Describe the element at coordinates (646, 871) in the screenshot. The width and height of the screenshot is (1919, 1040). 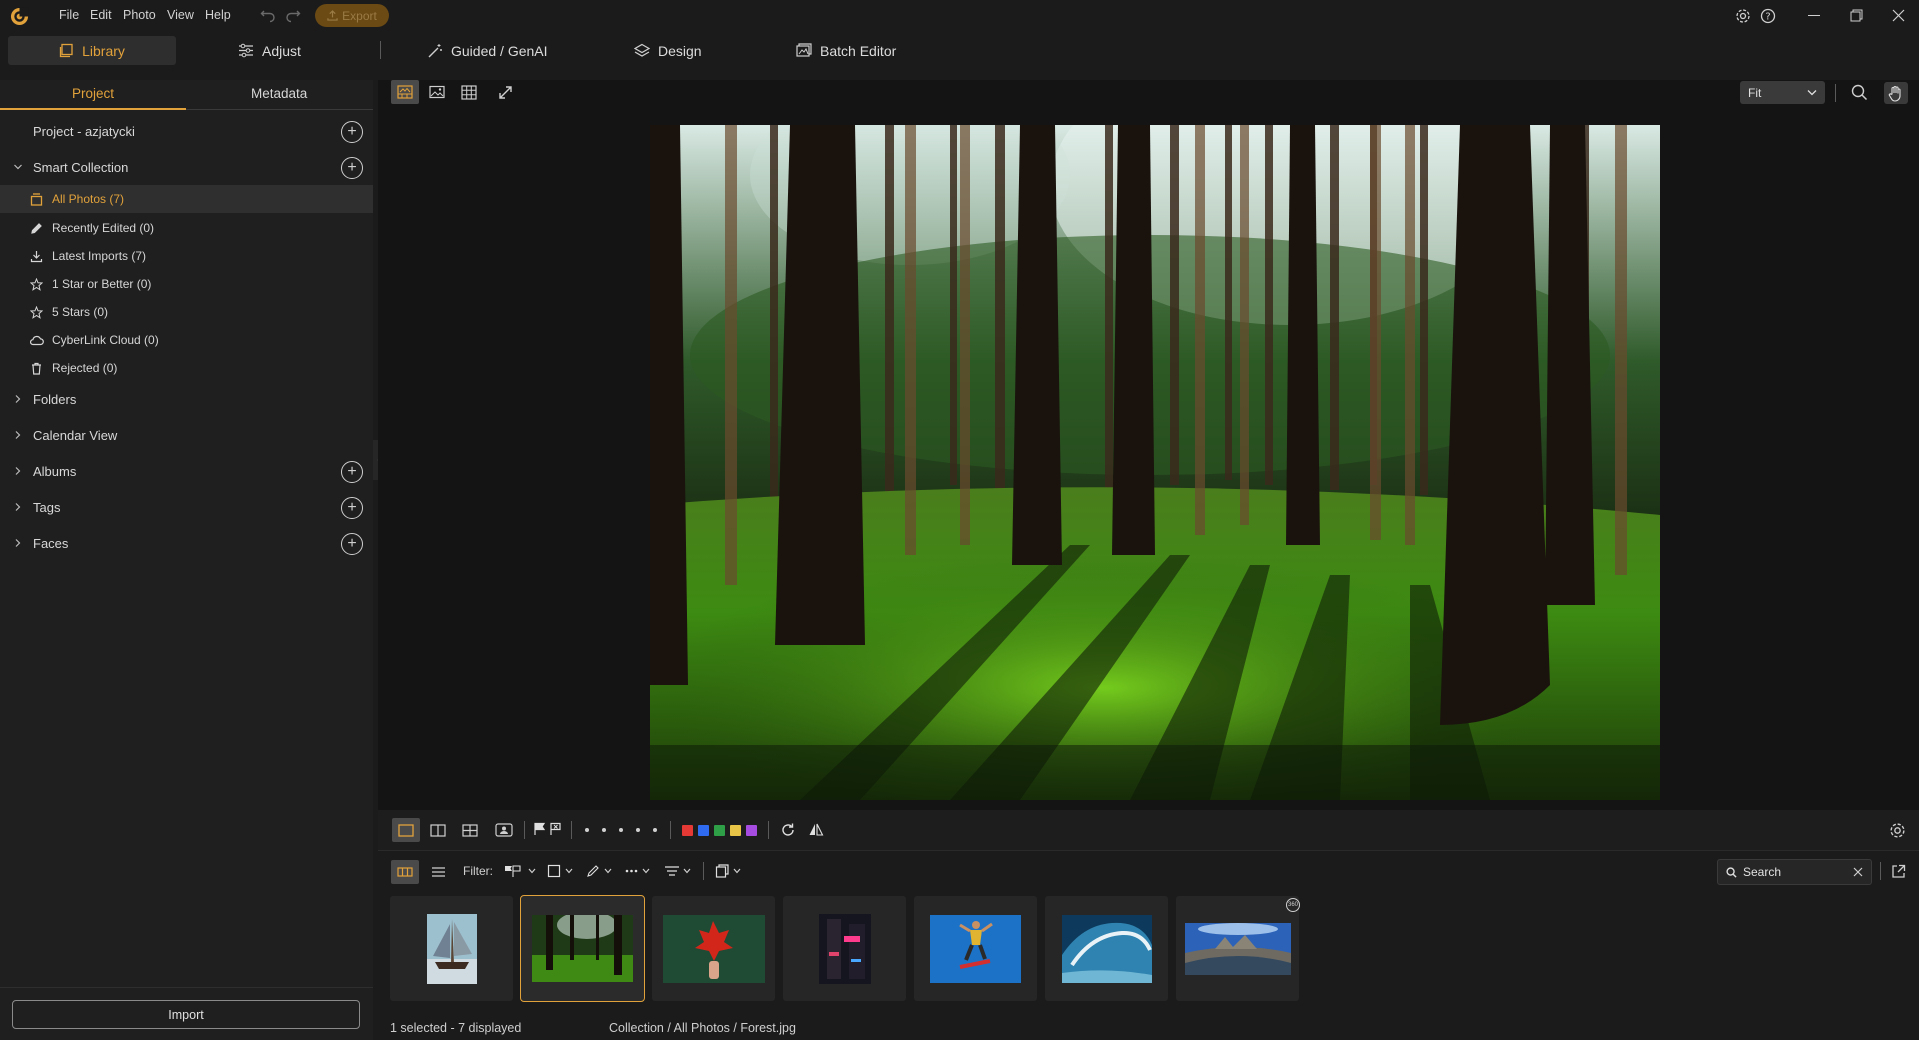
I see `chevron-down-icon` at that location.